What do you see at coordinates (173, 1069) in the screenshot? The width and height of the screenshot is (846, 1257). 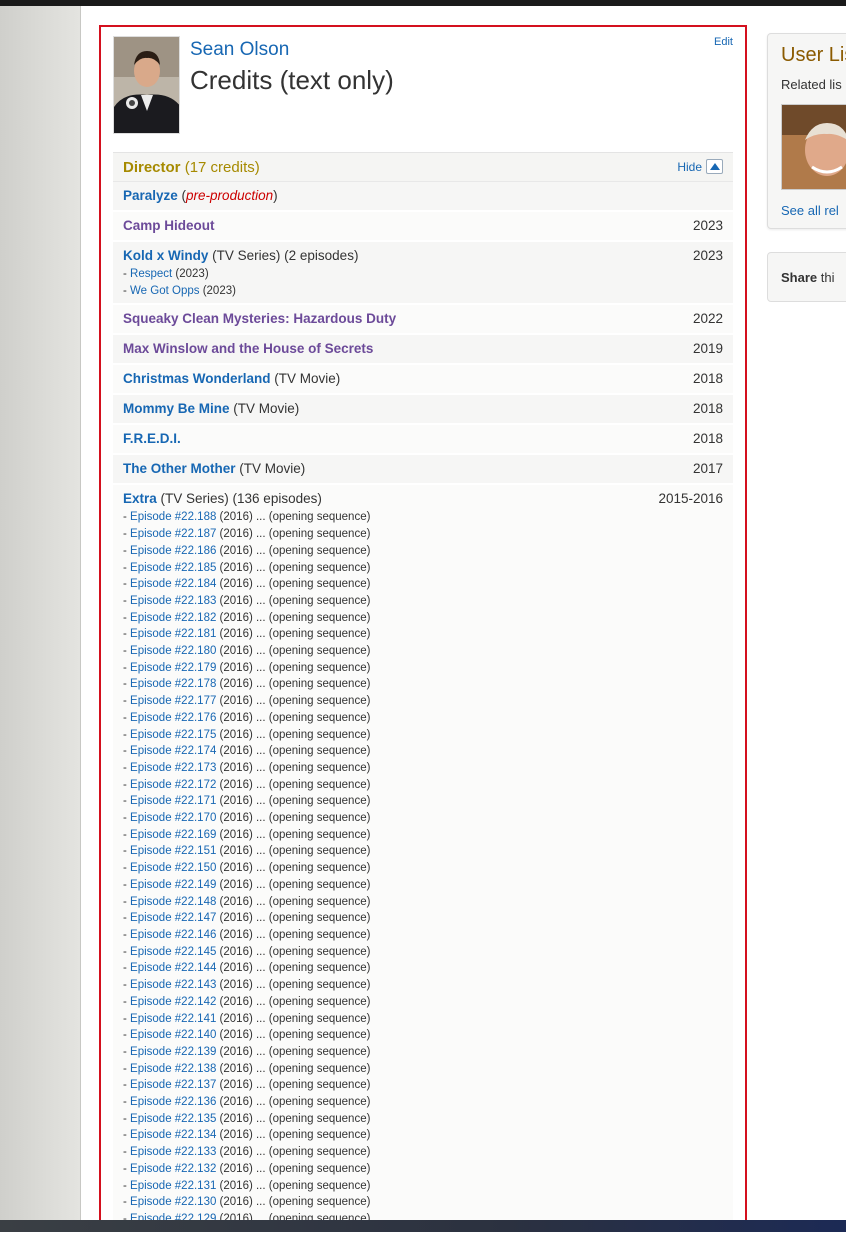 I see `episode-link: Episode #22.138` at bounding box center [173, 1069].